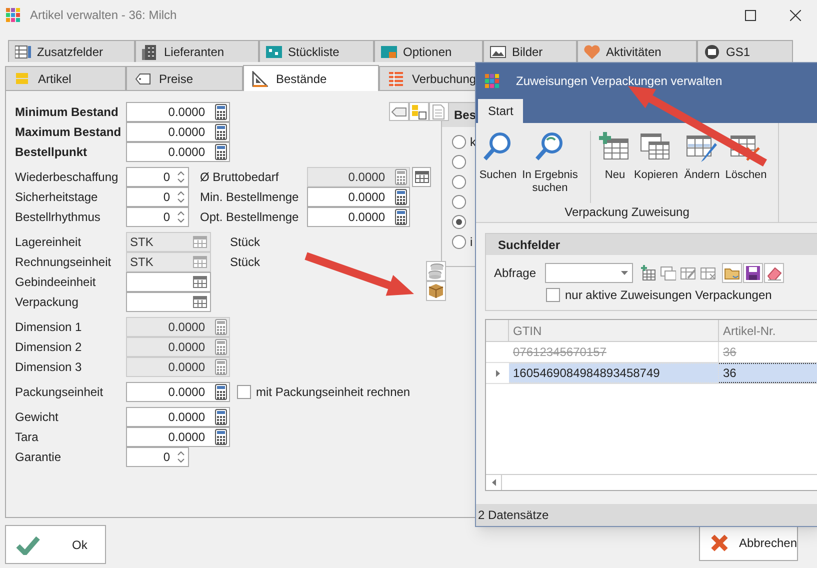 The height and width of the screenshot is (568, 817). I want to click on ribbon-button: Neu, so click(615, 156).